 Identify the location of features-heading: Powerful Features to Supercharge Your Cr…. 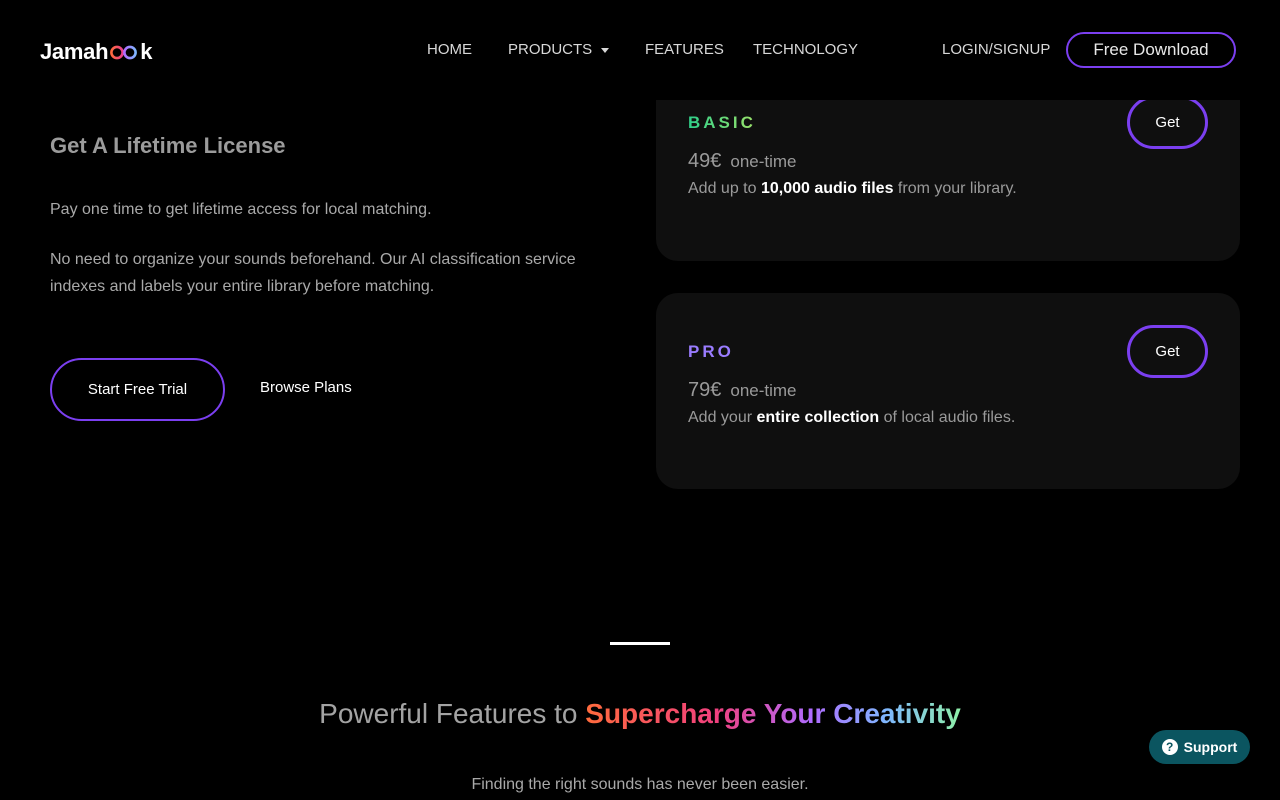
(640, 714).